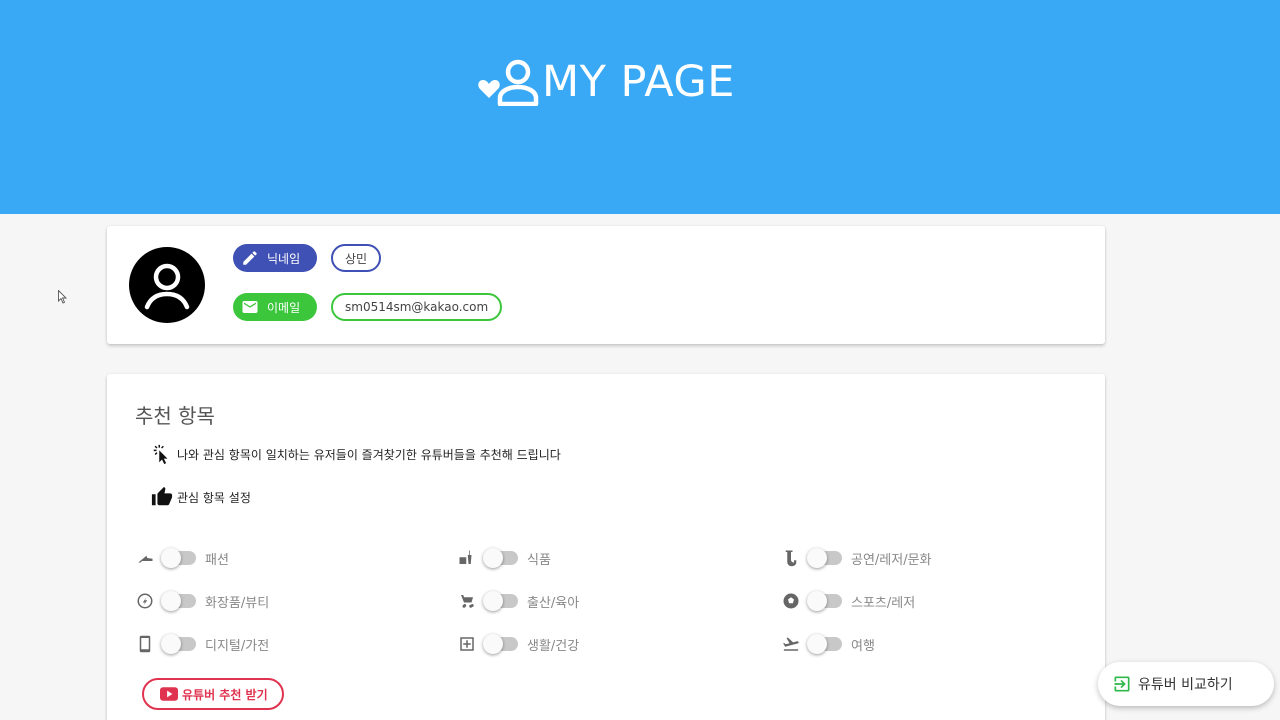 This screenshot has height=720, width=1280. Describe the element at coordinates (162, 496) in the screenshot. I see `thumbs-up-icon` at that location.